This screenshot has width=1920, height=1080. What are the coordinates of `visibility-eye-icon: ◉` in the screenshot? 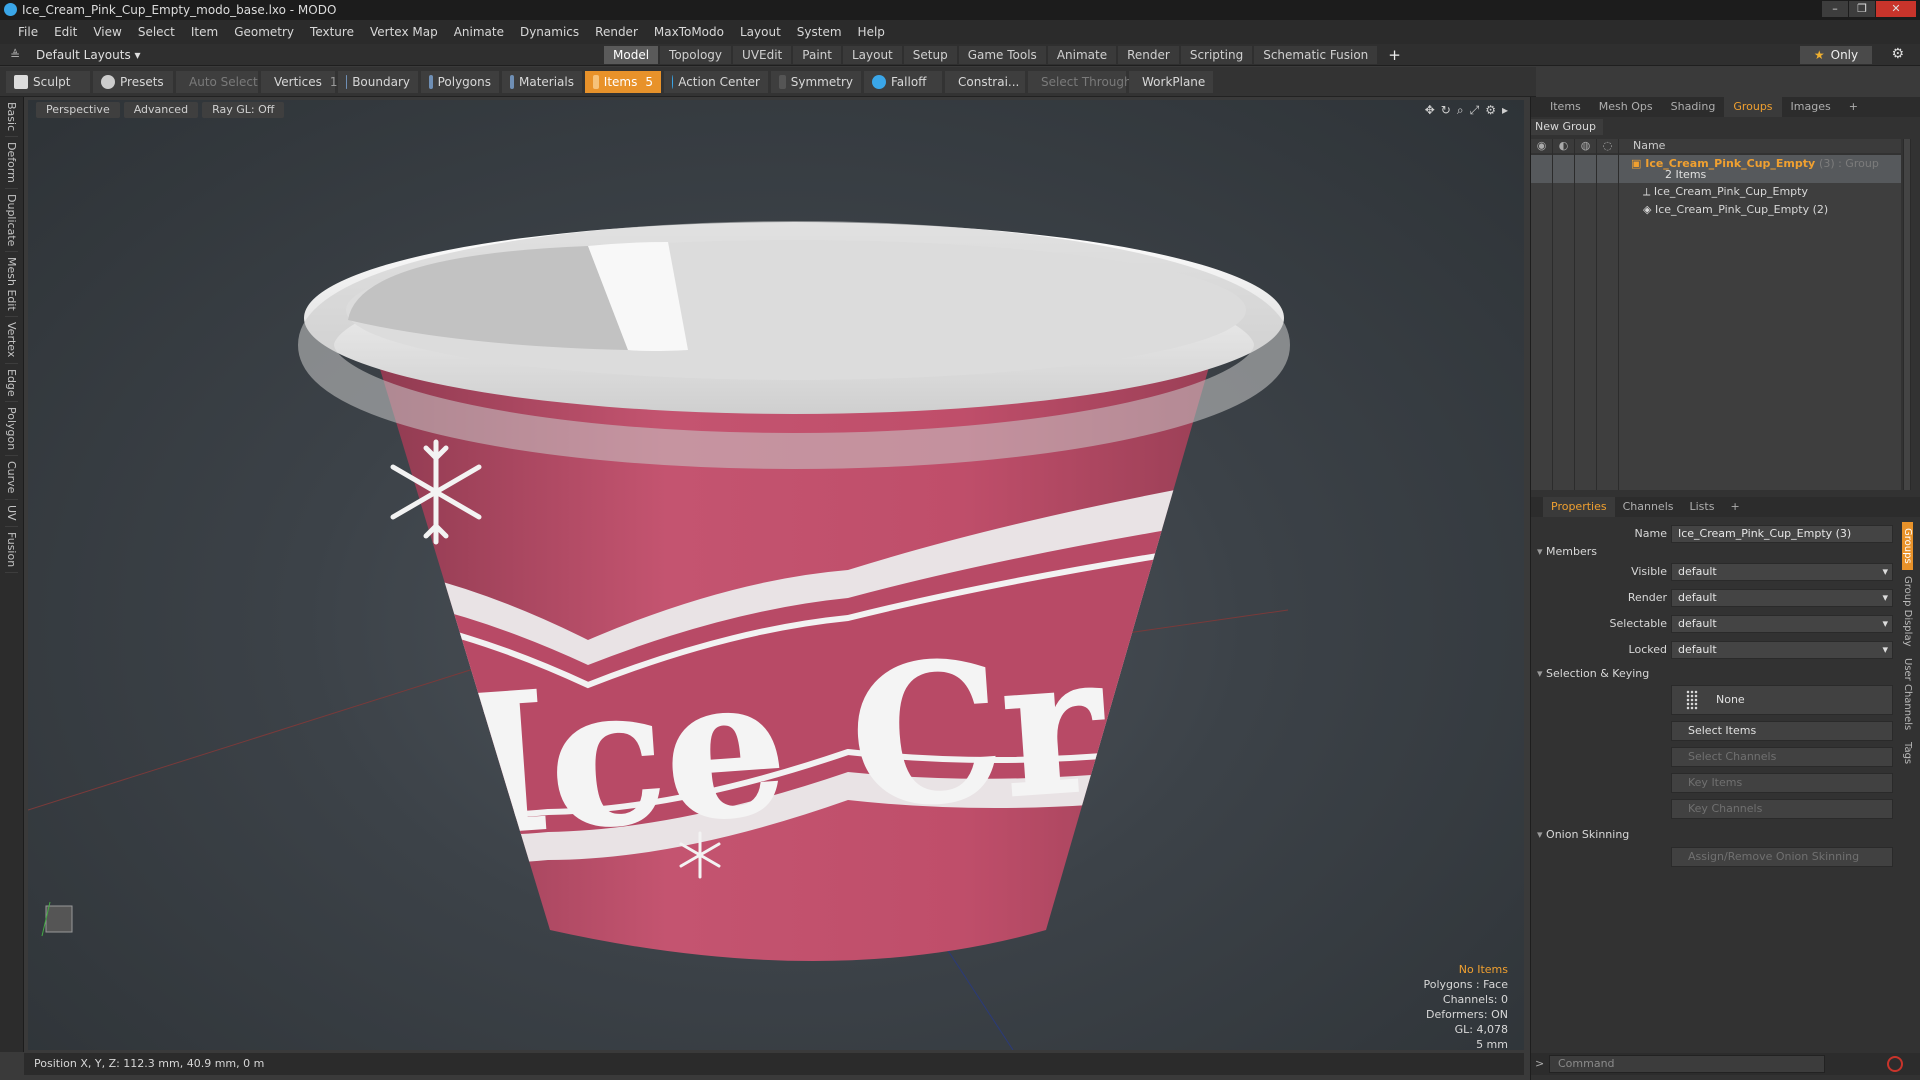 It's located at (1542, 146).